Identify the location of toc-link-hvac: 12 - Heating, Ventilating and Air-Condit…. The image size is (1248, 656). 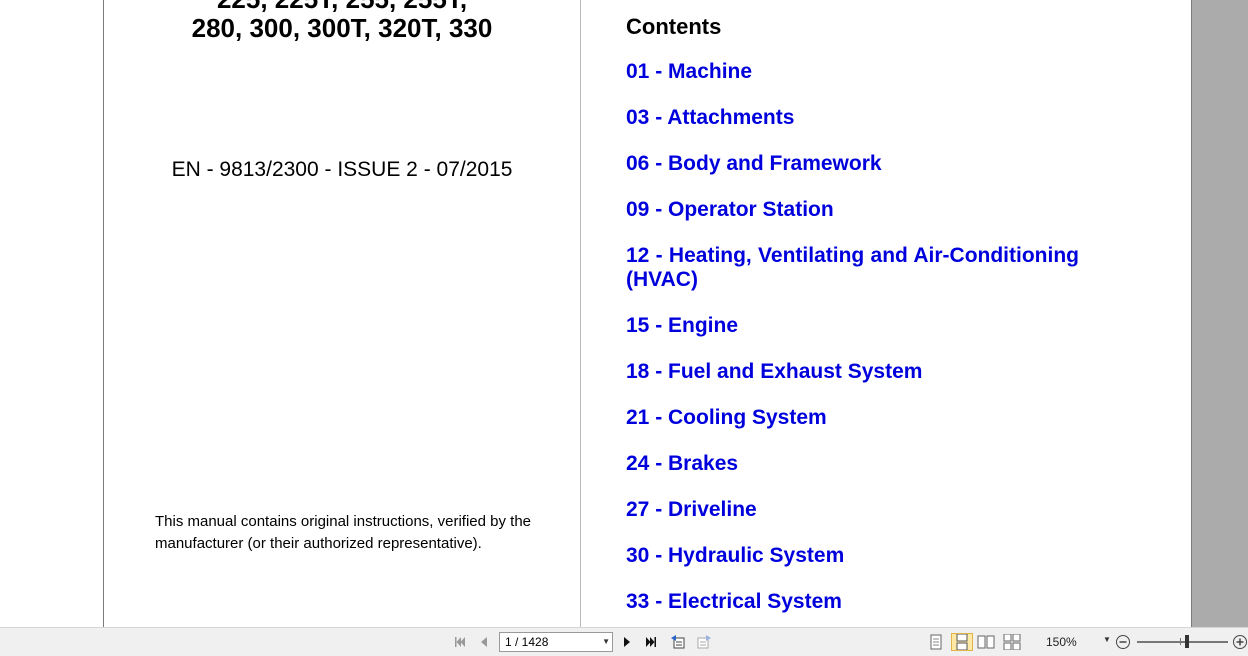
(852, 268).